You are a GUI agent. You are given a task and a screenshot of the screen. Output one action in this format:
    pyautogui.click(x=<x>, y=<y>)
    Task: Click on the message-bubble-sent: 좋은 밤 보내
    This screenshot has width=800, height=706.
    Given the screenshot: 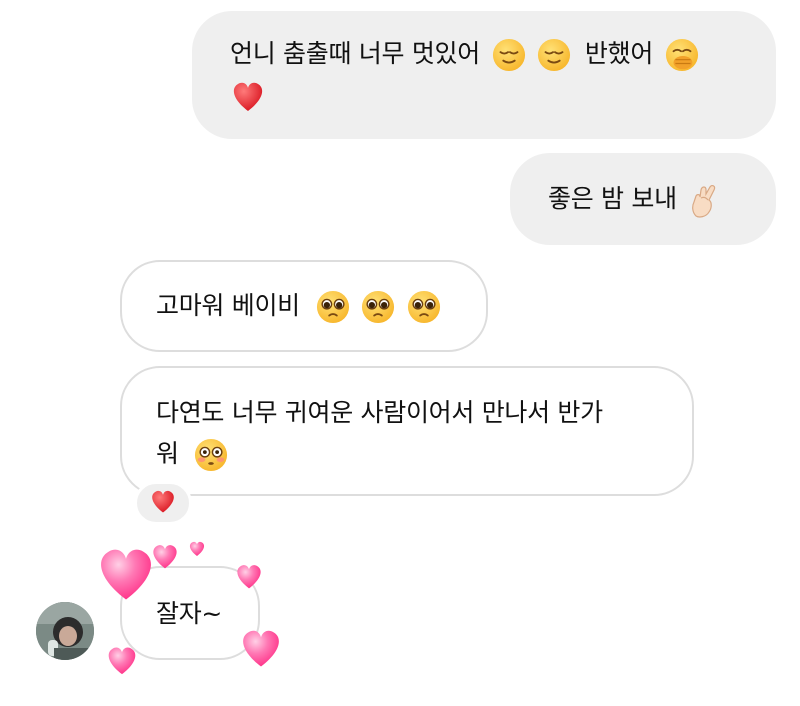 What is the action you would take?
    pyautogui.click(x=643, y=199)
    